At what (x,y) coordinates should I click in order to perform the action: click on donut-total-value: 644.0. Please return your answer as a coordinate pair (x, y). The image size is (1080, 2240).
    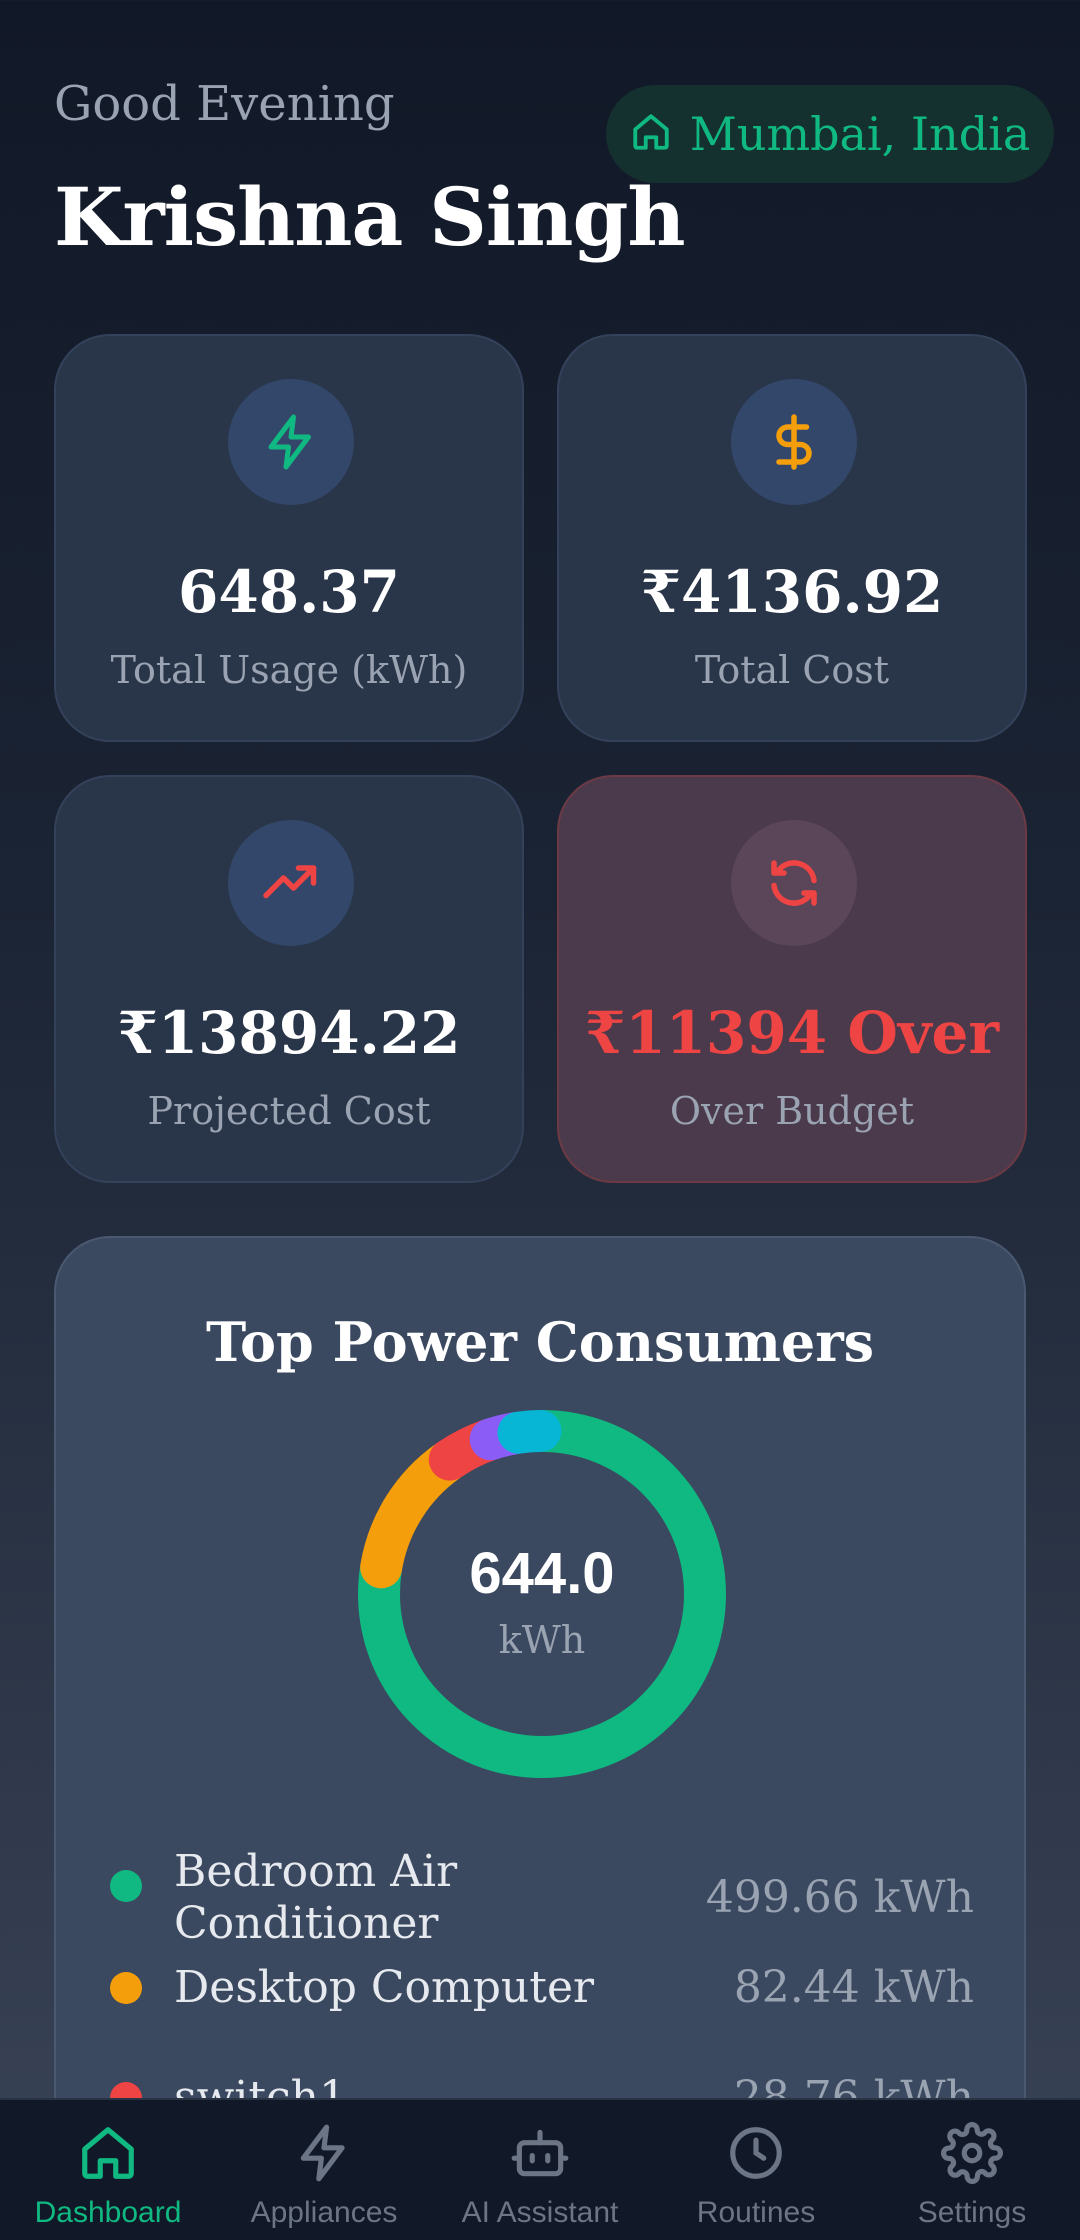
    Looking at the image, I should click on (542, 1573).